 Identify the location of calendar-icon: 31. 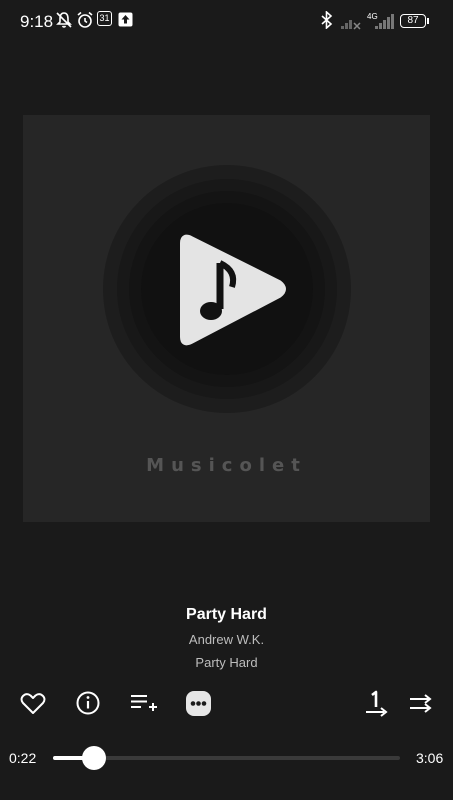
(104, 18).